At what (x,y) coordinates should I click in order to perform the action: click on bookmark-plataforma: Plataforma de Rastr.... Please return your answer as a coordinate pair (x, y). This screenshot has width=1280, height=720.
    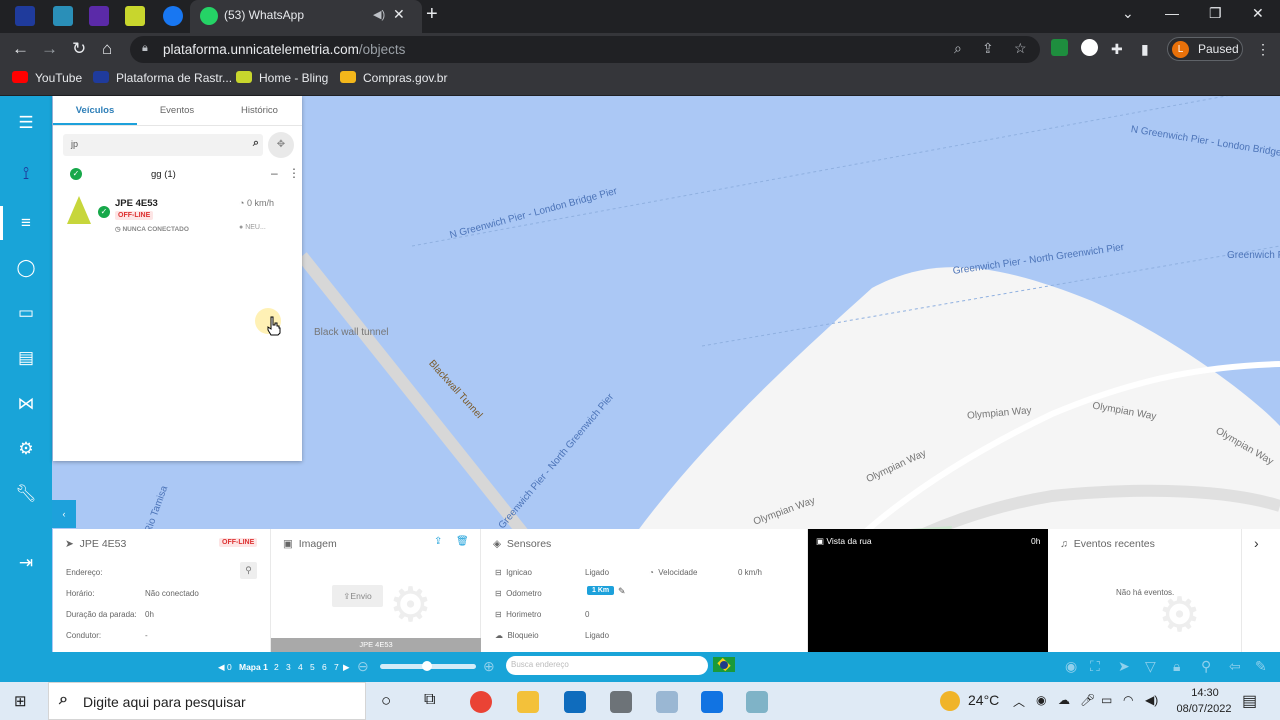
    Looking at the image, I should click on (162, 78).